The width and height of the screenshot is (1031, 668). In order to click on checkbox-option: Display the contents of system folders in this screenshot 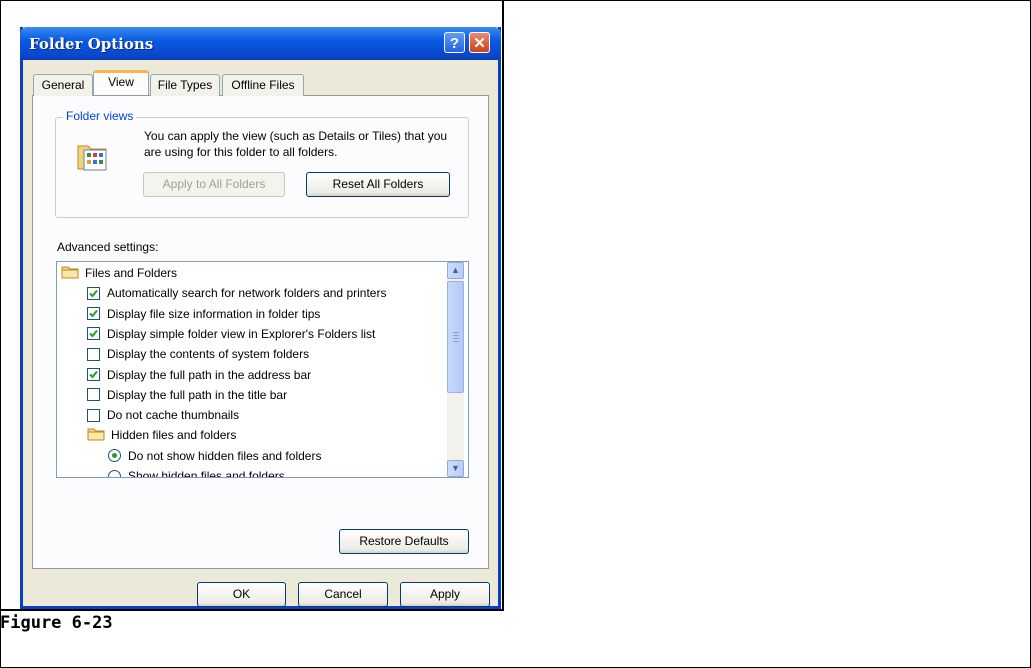, I will do `click(198, 354)`.